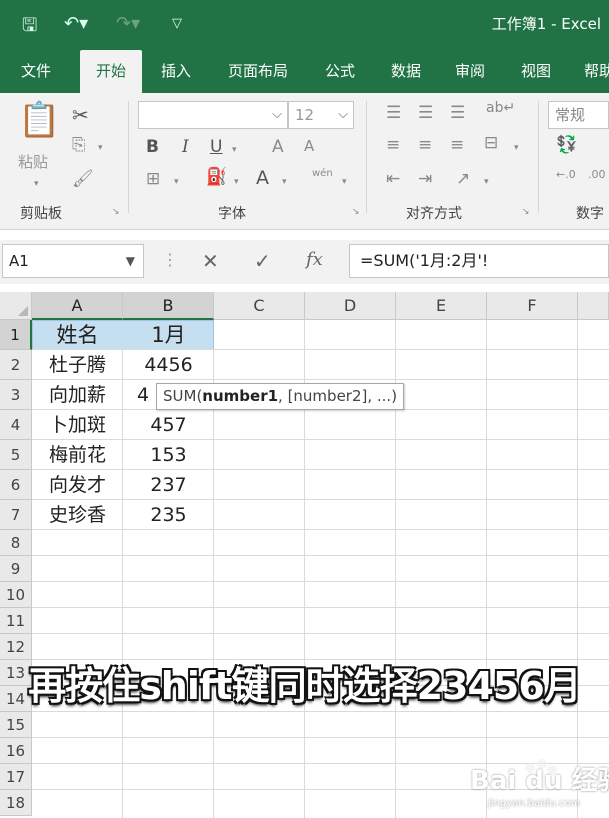 The height and width of the screenshot is (818, 609). I want to click on copy-icon: ⎘, so click(79, 145).